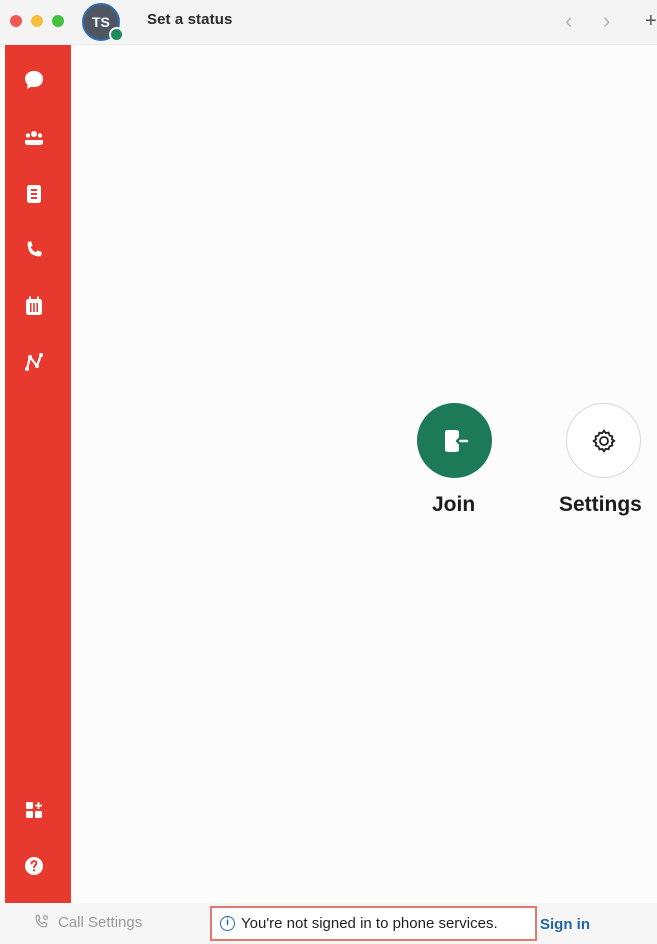 This screenshot has height=944, width=657. I want to click on join-button, so click(454, 440).